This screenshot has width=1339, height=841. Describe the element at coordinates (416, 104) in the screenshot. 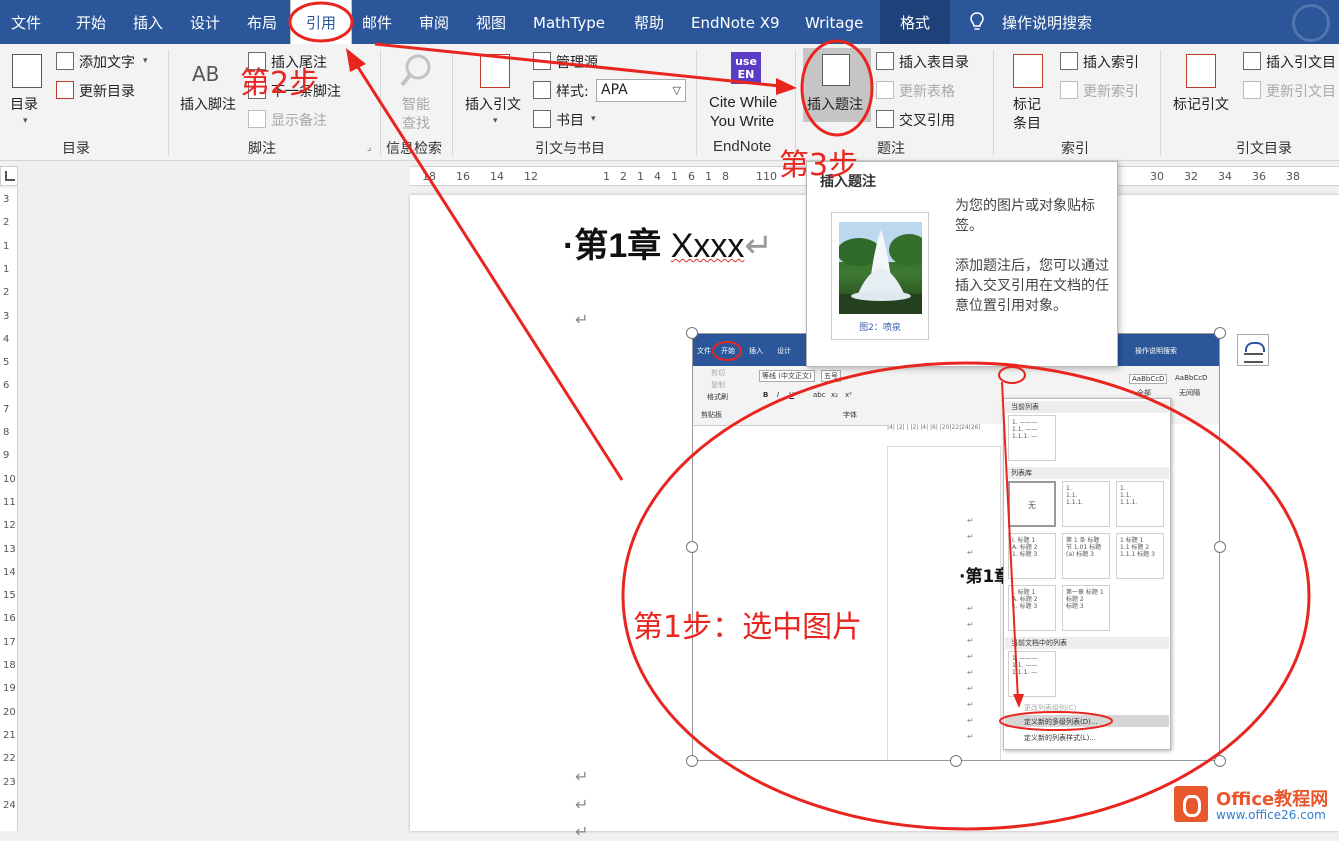

I see `smart-lookup-label-1: 智能` at that location.